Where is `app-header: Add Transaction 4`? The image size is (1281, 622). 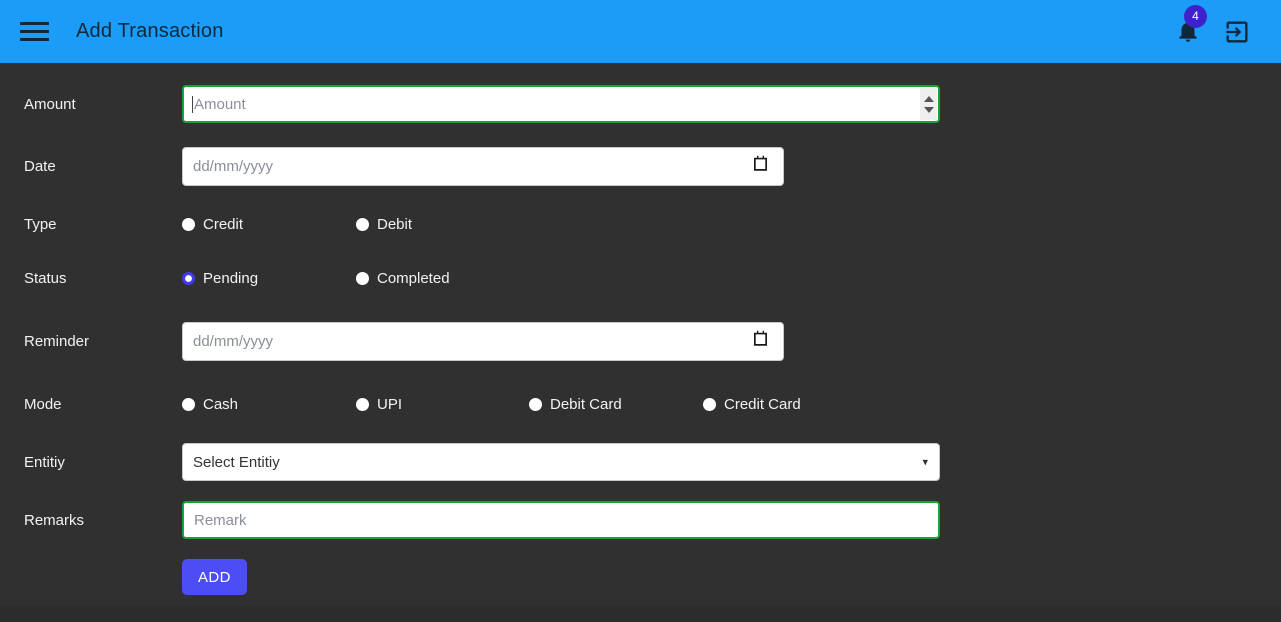
app-header: Add Transaction 4 is located at coordinates (640, 31).